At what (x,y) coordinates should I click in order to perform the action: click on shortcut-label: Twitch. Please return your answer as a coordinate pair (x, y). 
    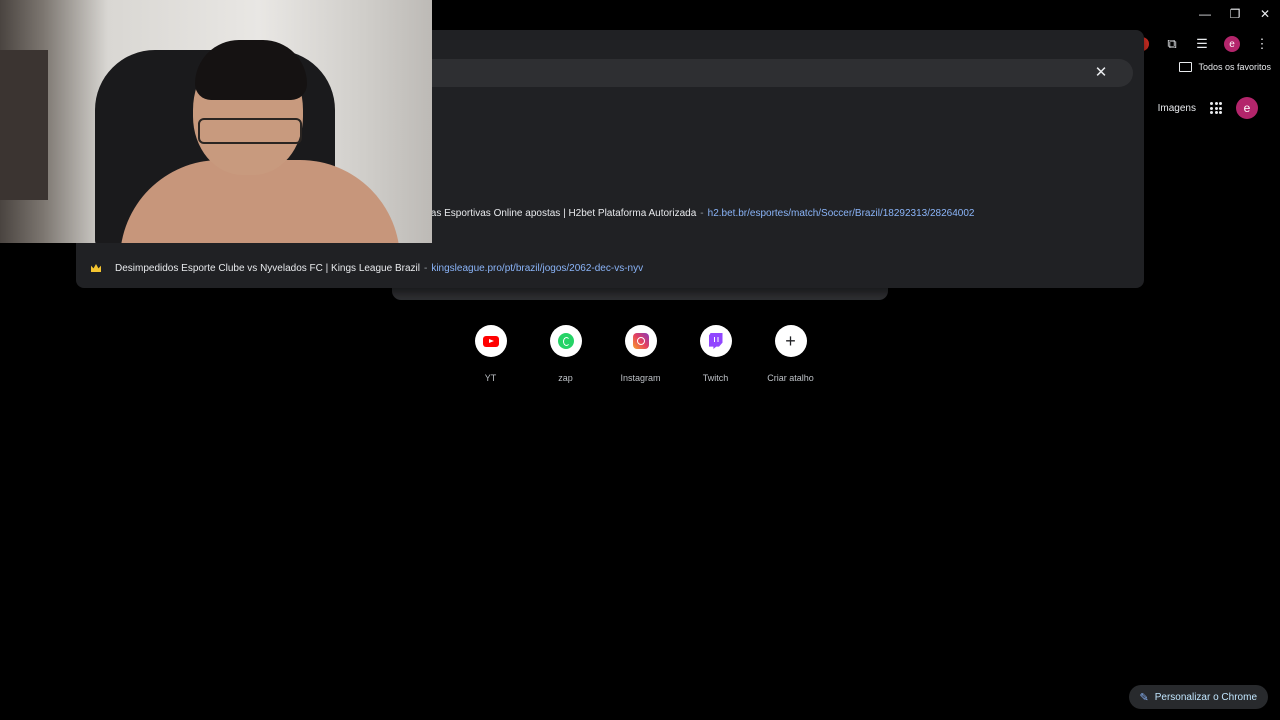
    Looking at the image, I should click on (715, 378).